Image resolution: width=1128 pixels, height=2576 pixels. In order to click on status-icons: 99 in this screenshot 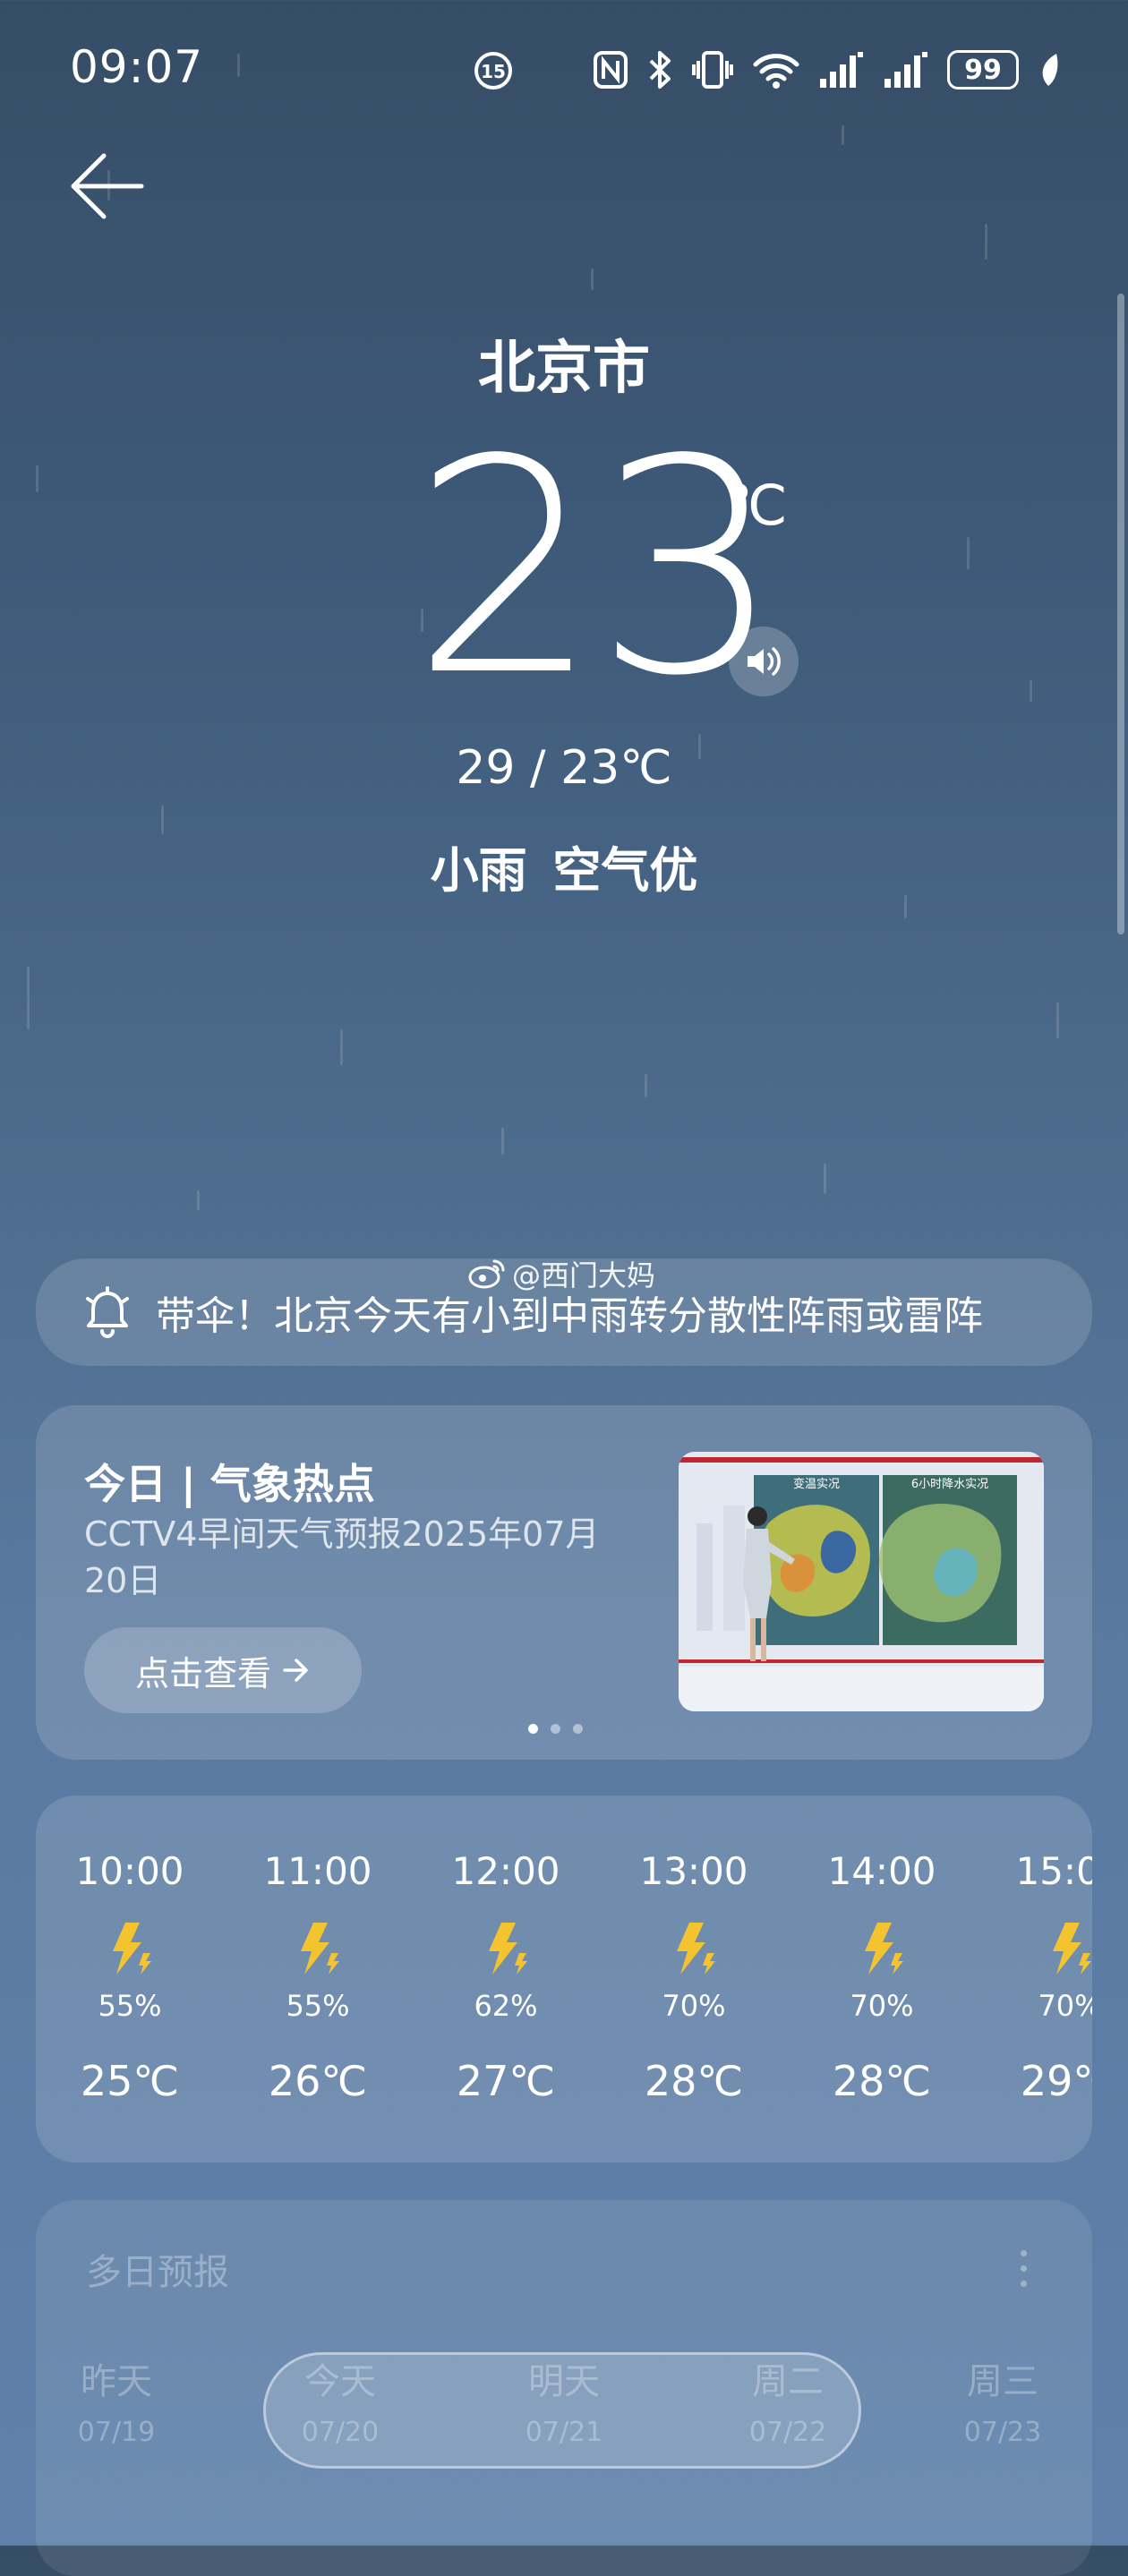, I will do `click(826, 70)`.